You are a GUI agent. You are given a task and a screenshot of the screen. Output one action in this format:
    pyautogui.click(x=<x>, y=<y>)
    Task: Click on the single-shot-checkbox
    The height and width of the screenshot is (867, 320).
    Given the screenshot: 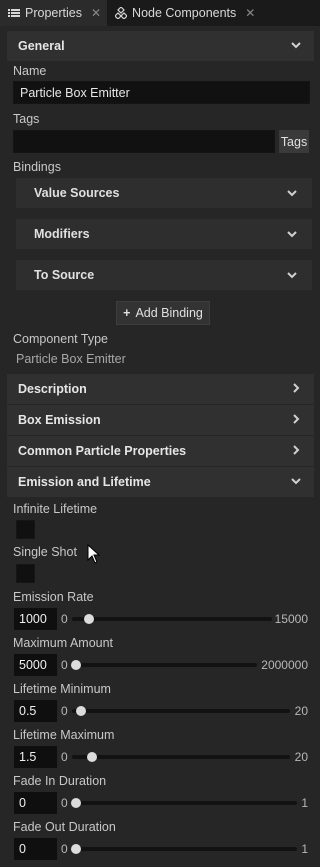 What is the action you would take?
    pyautogui.click(x=25, y=573)
    